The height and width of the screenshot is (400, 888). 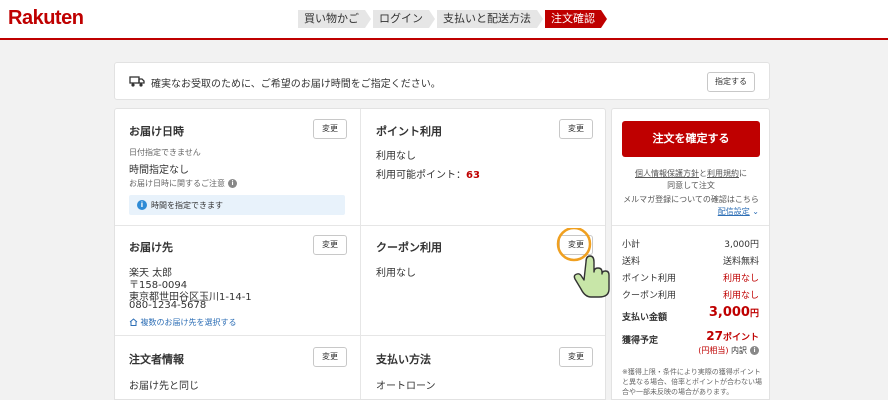 I want to click on privacy-policy-link: 個人情報保護方針, so click(x=667, y=173).